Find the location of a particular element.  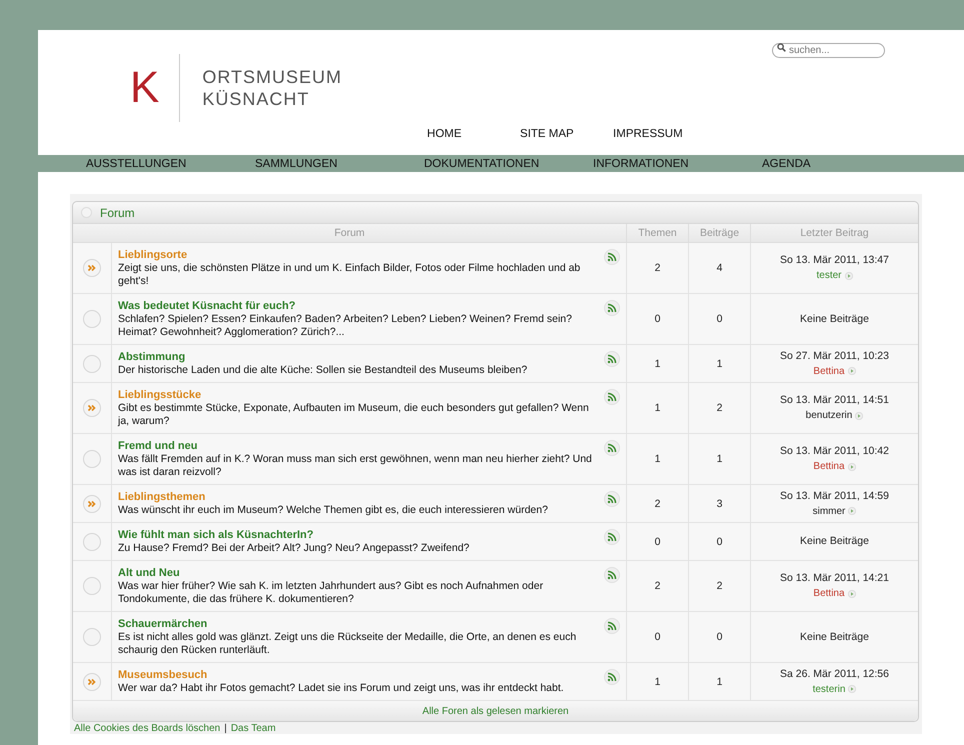

top-nav-link: SITE MAP is located at coordinates (567, 134).